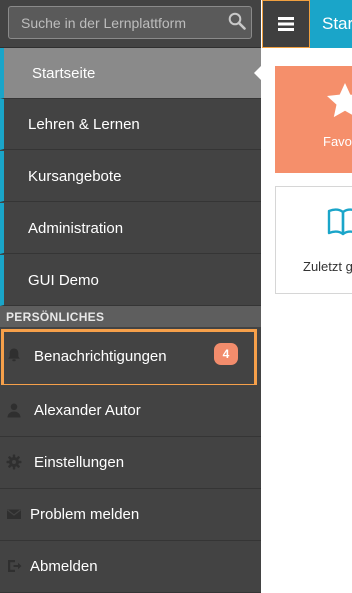 This screenshot has width=352, height=593. Describe the element at coordinates (237, 21) in the screenshot. I see `search-icon` at that location.